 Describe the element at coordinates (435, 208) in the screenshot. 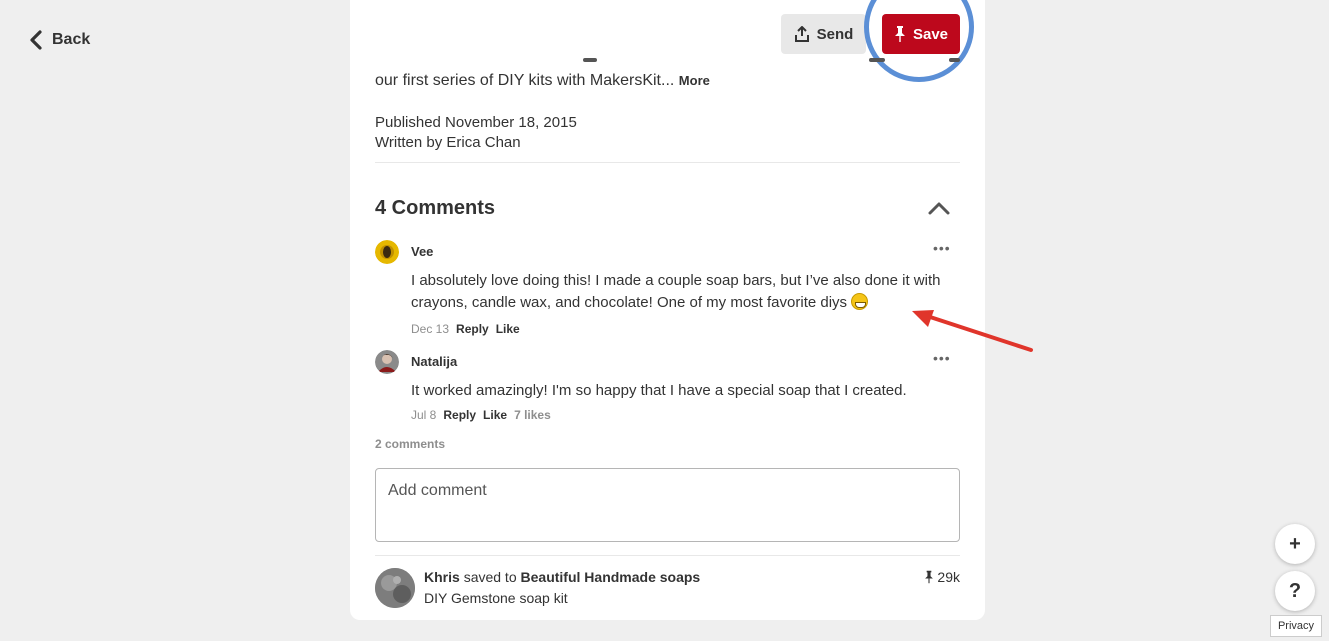

I see `comments-title: 4 Comments` at that location.